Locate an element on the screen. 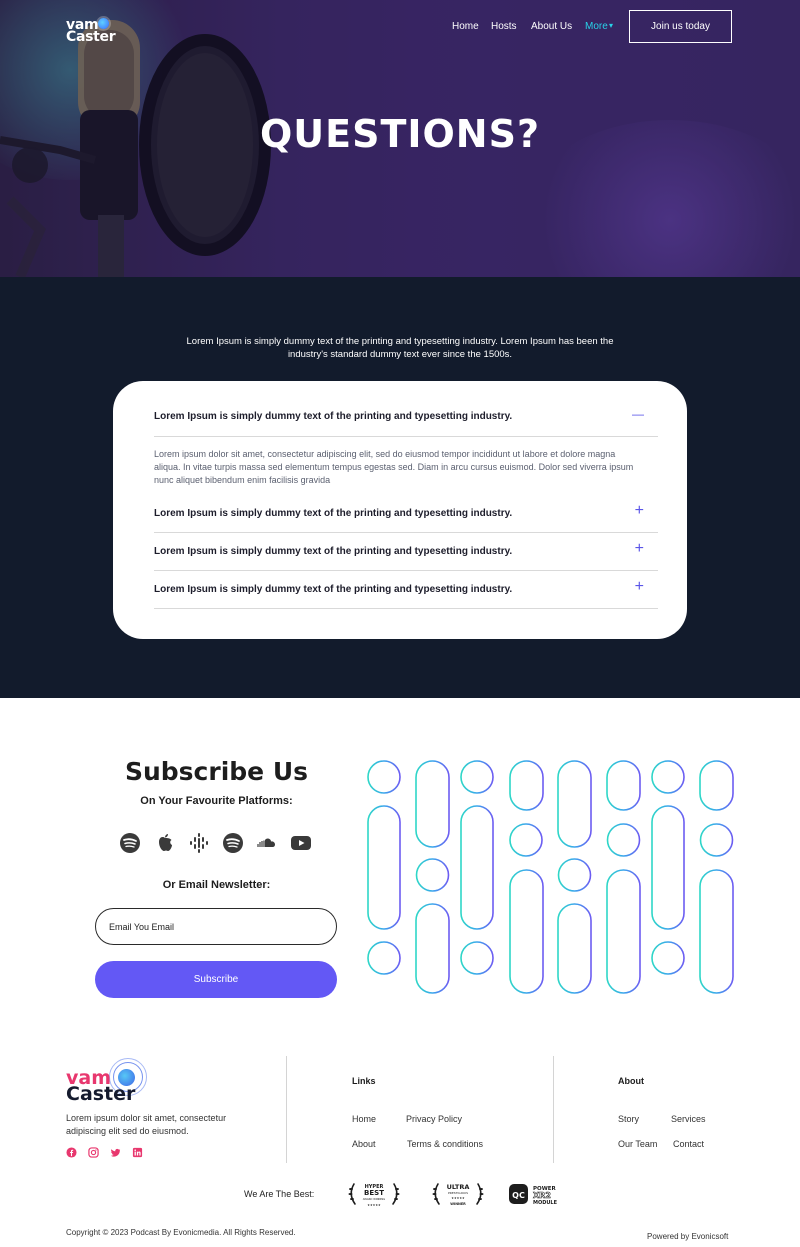 The height and width of the screenshot is (1247, 800). footer-link-our-team: Our Team is located at coordinates (637, 1144).